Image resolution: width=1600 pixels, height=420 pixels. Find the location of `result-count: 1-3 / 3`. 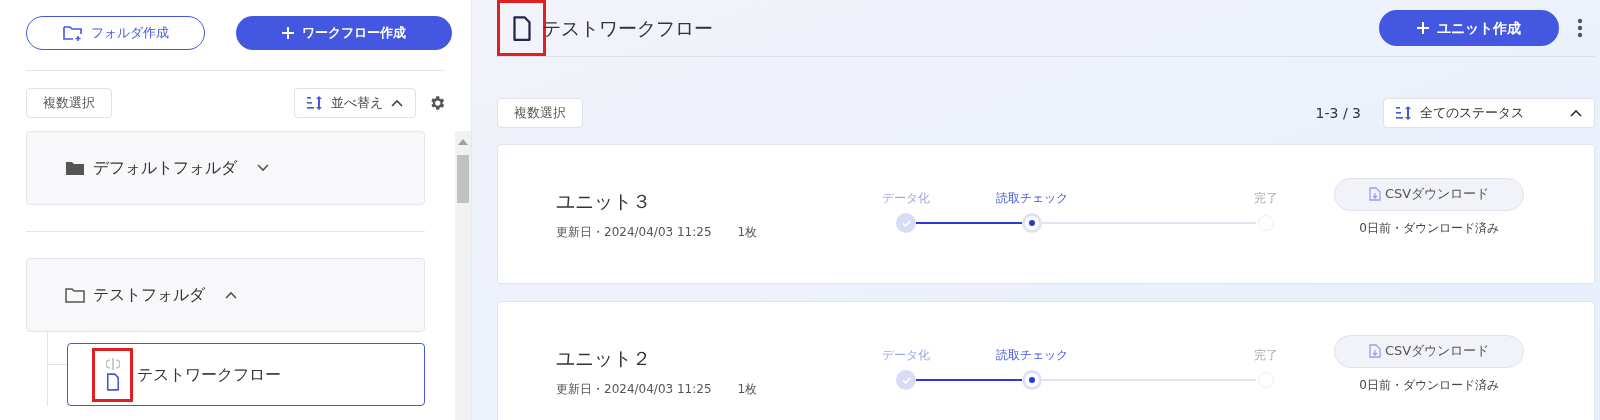

result-count: 1-3 / 3 is located at coordinates (1338, 113).